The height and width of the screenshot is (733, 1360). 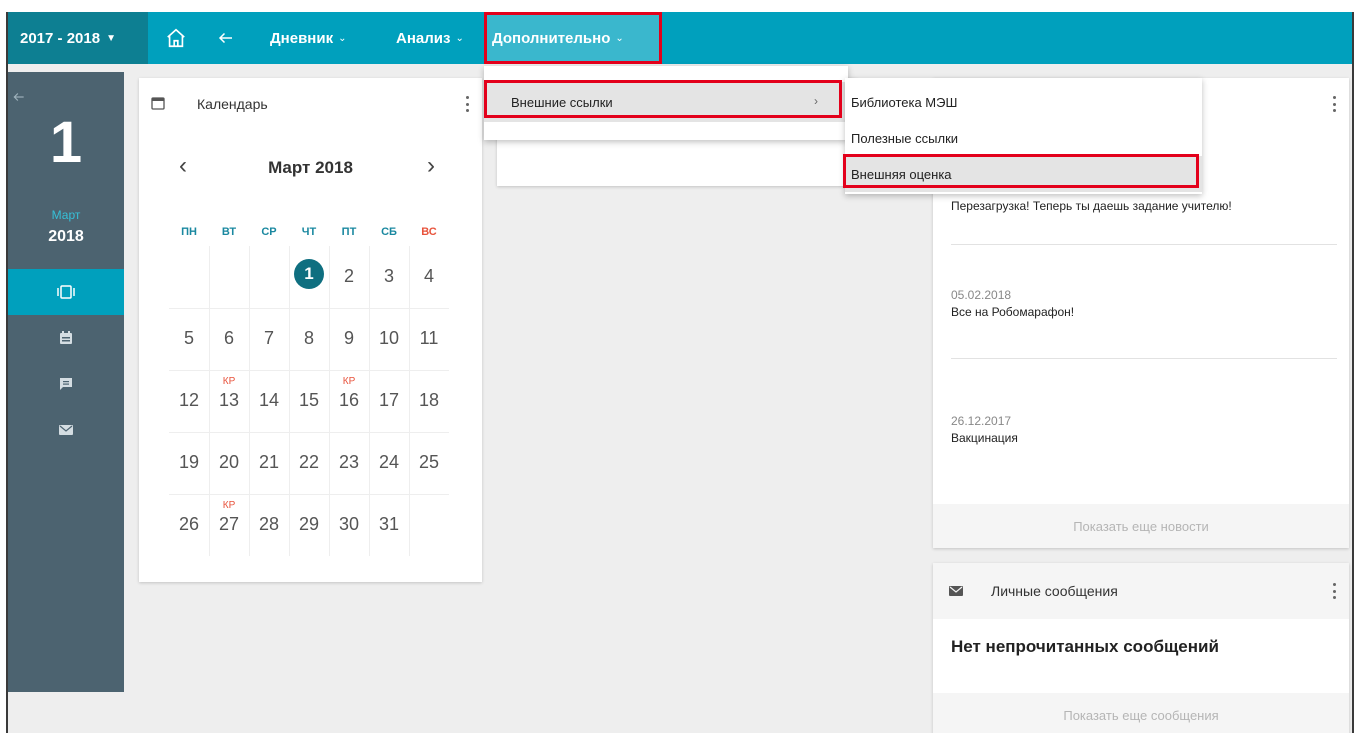 I want to click on rail-chat-button, so click(x=66, y=384).